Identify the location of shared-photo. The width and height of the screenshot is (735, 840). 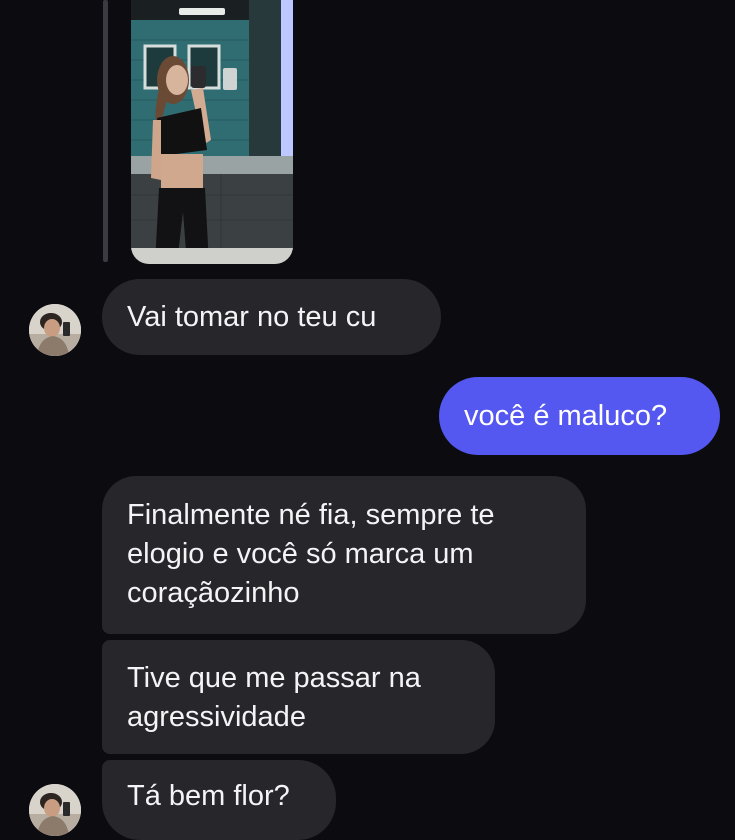
(212, 132).